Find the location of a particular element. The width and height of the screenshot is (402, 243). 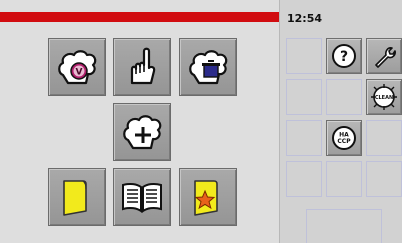

chef-hat-plus-icon is located at coordinates (142, 132).